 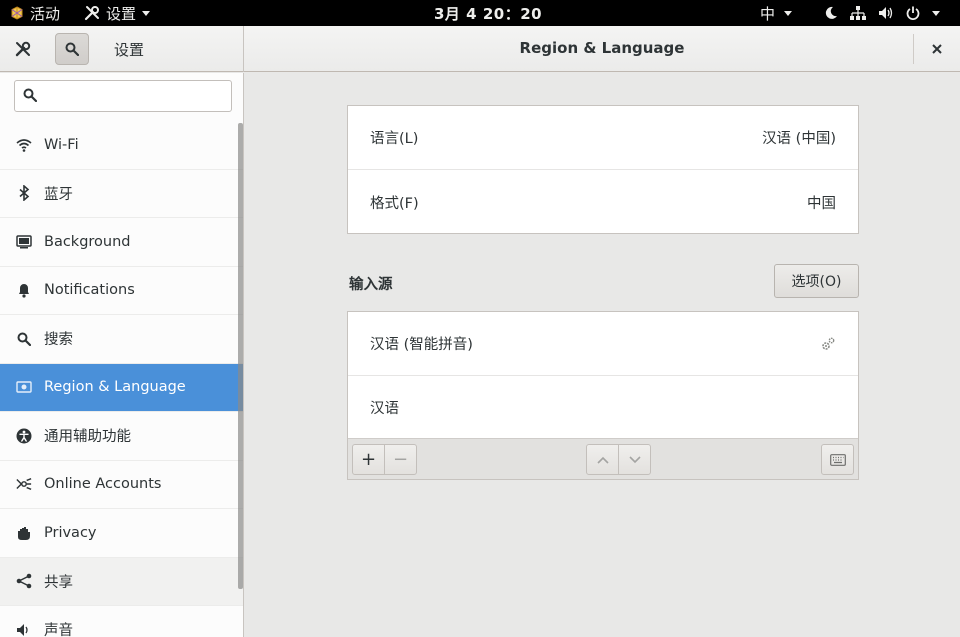 What do you see at coordinates (92, 13) in the screenshot?
I see `tools-icon` at bounding box center [92, 13].